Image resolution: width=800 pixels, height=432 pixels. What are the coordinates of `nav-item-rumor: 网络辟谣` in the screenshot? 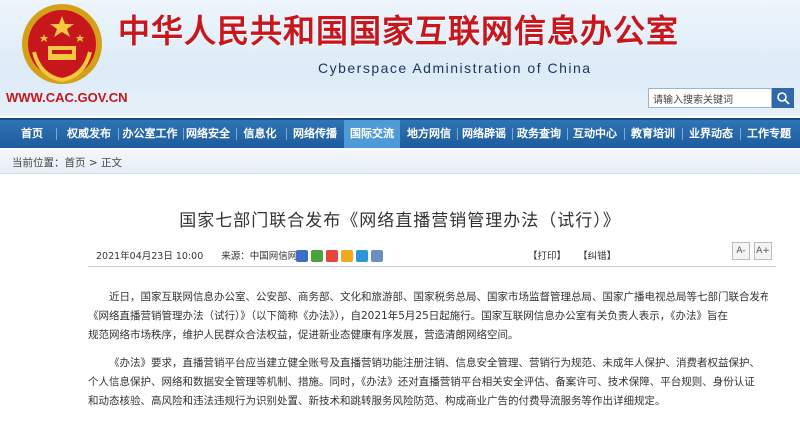 It's located at (484, 134).